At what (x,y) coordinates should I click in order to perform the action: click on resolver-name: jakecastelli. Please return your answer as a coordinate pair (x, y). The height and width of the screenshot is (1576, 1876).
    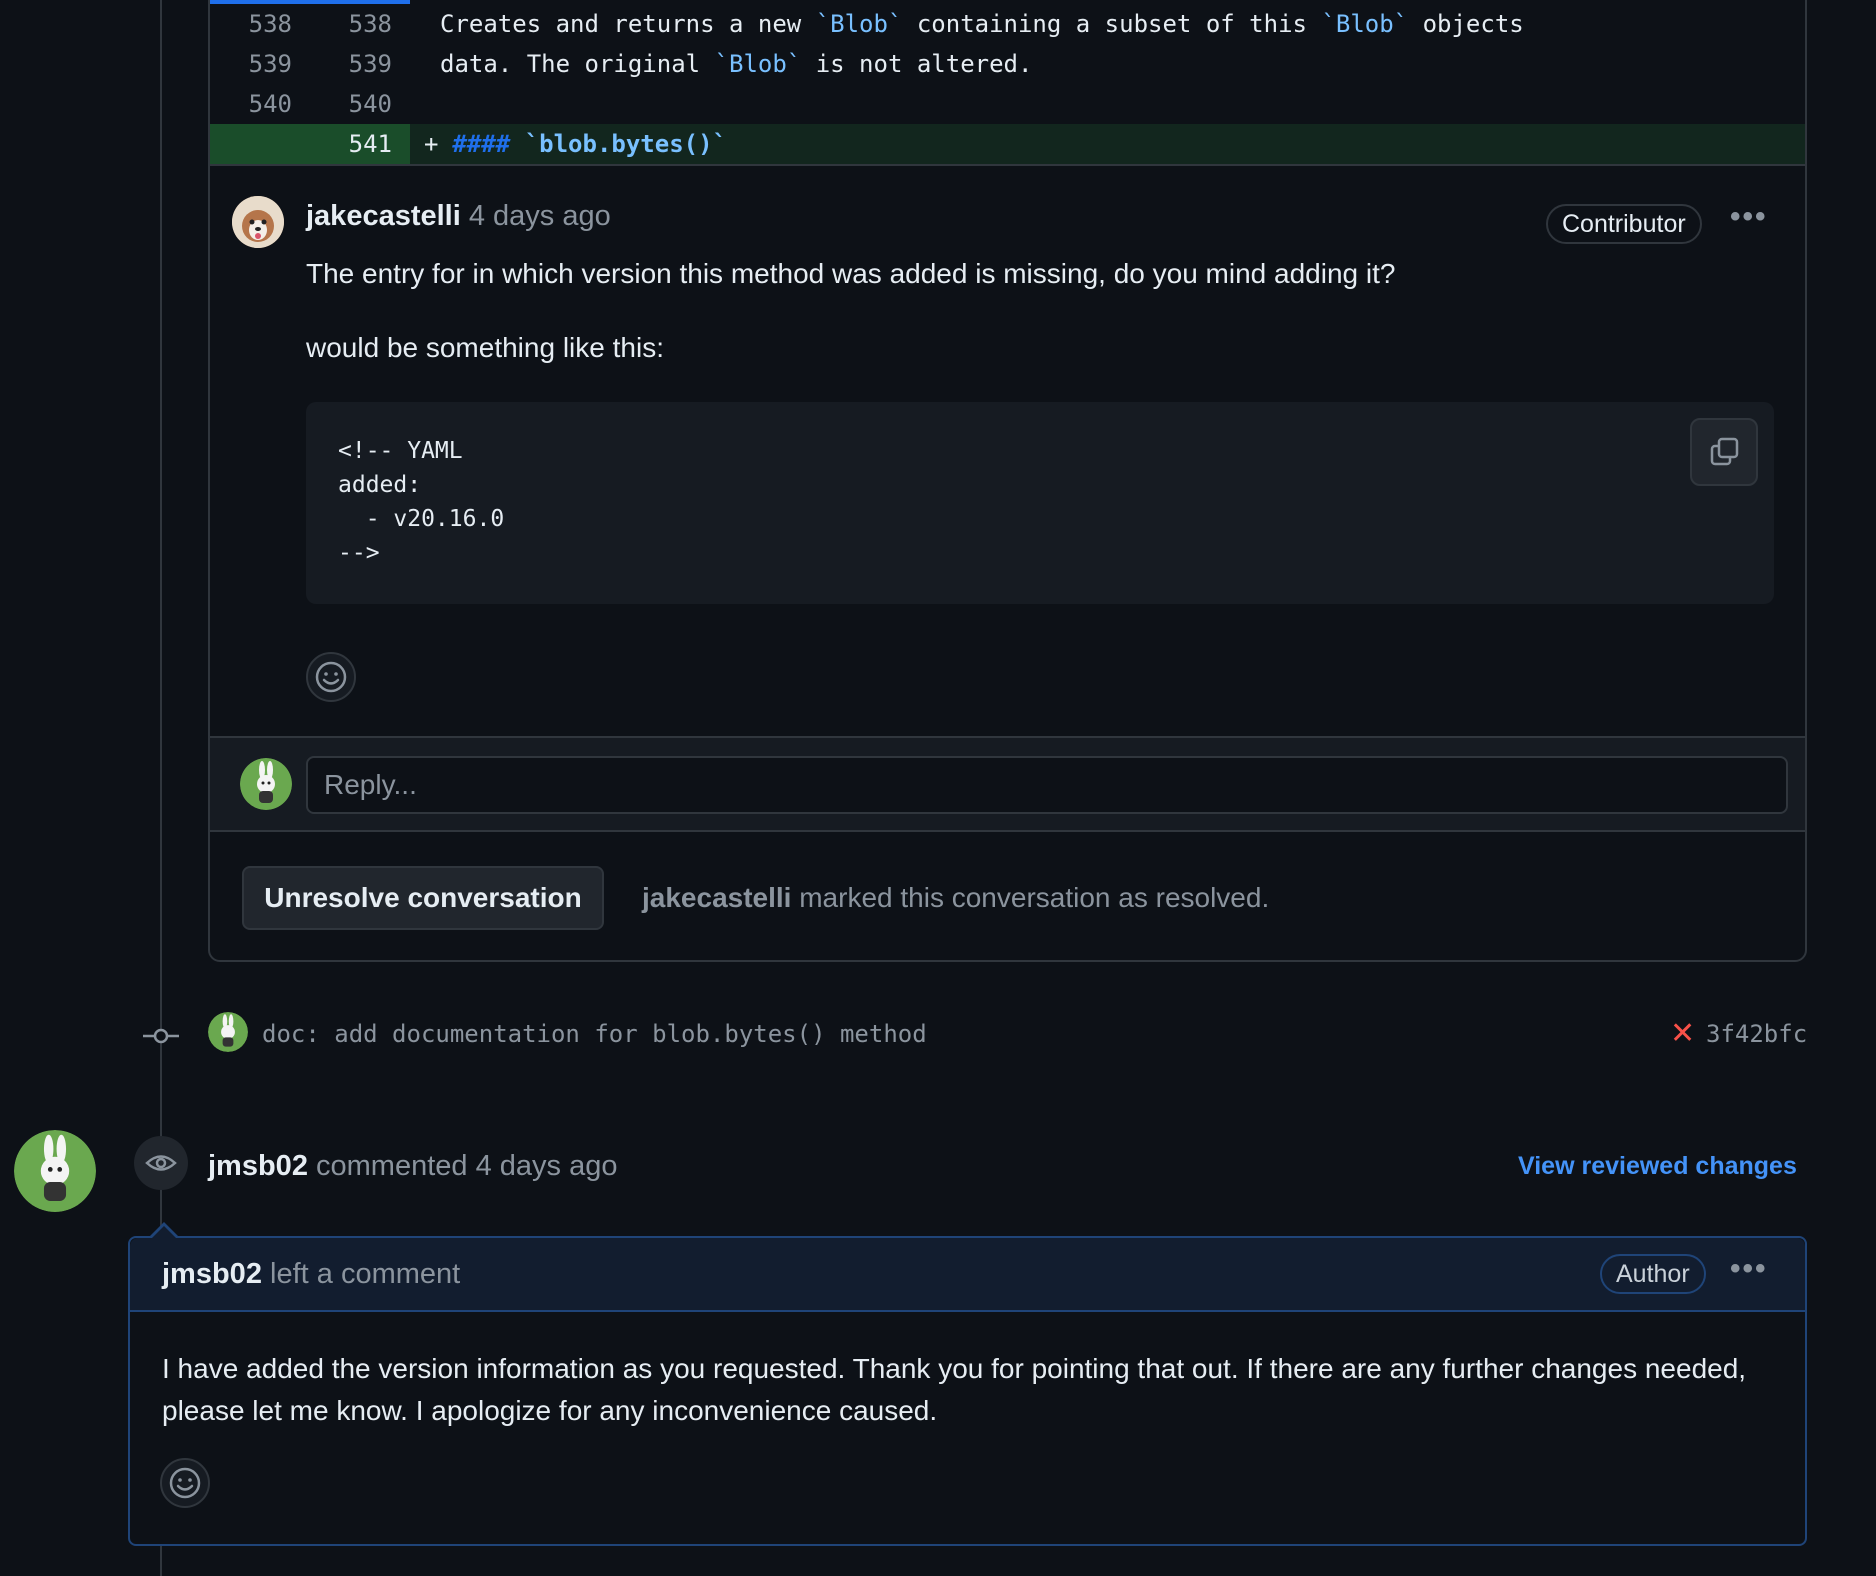
    Looking at the image, I should click on (716, 897).